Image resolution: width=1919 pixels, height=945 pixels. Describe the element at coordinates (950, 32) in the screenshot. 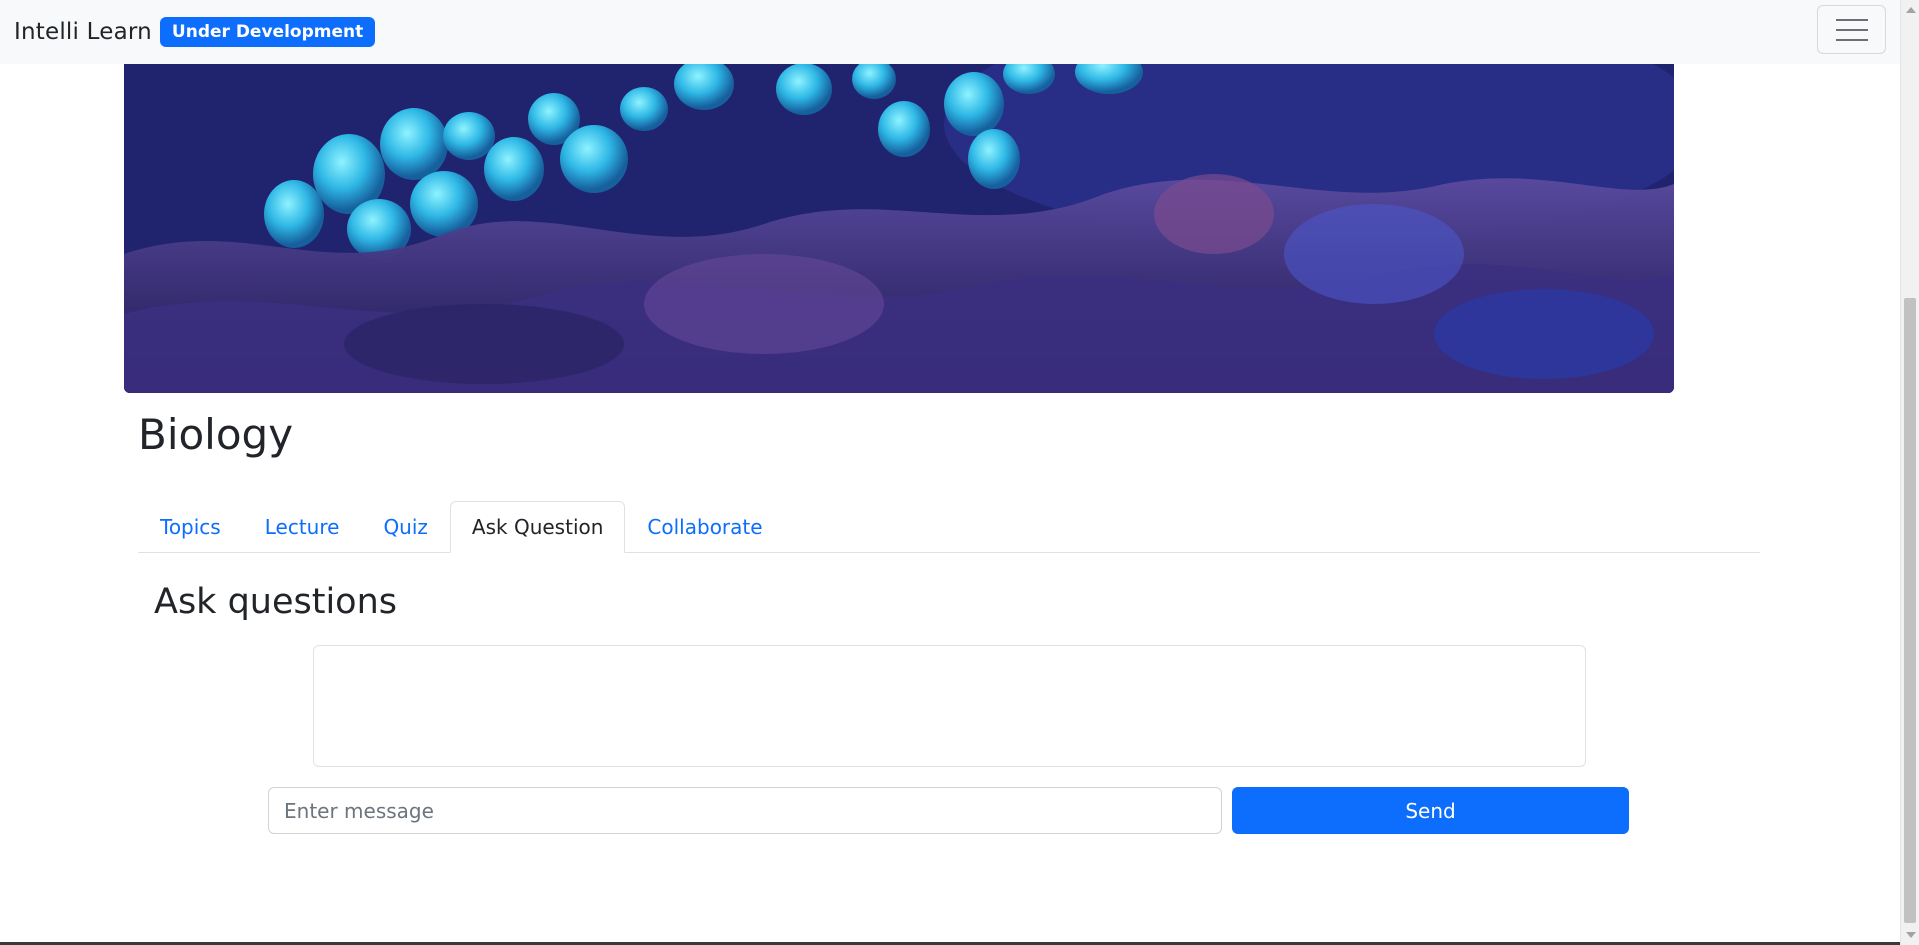

I see `top-navbar: Intelli Learn Under Development` at that location.